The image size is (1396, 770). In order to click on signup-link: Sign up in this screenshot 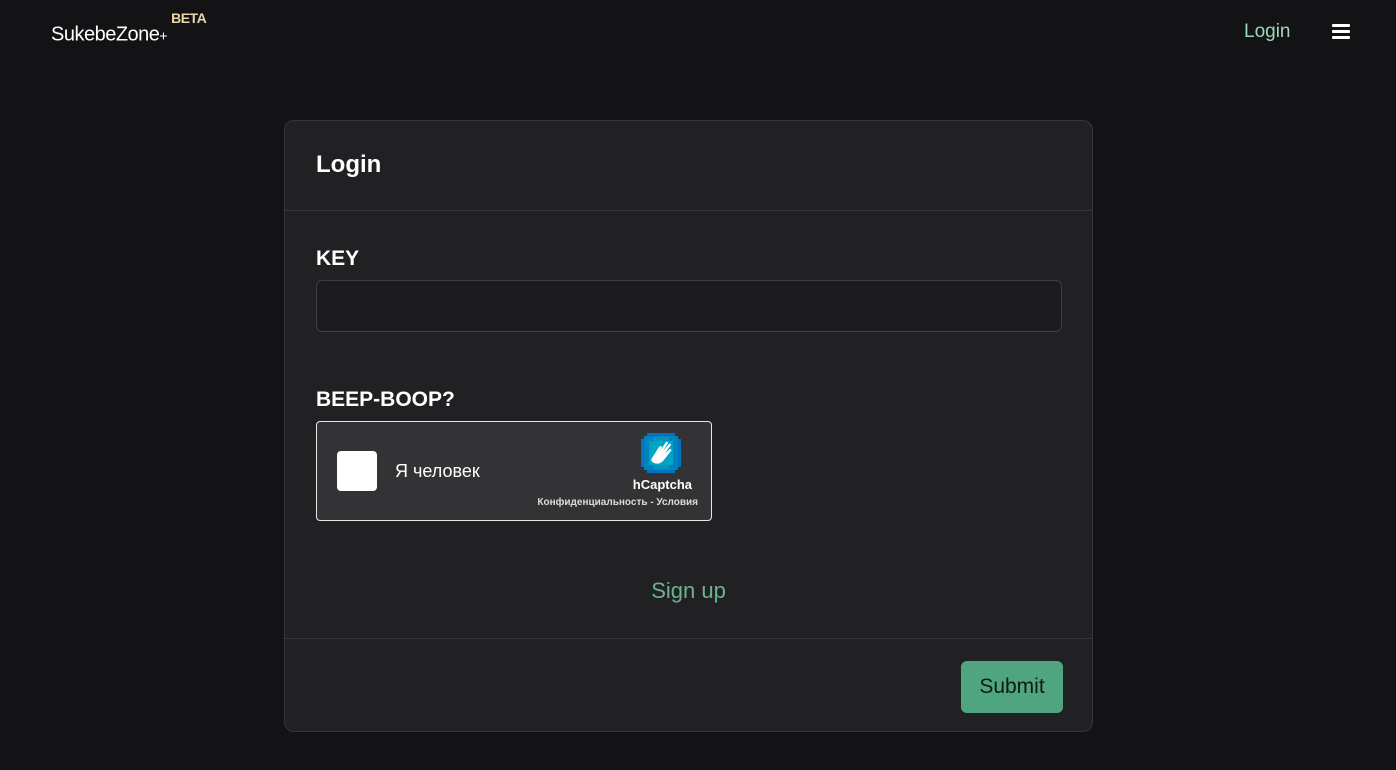, I will do `click(688, 590)`.